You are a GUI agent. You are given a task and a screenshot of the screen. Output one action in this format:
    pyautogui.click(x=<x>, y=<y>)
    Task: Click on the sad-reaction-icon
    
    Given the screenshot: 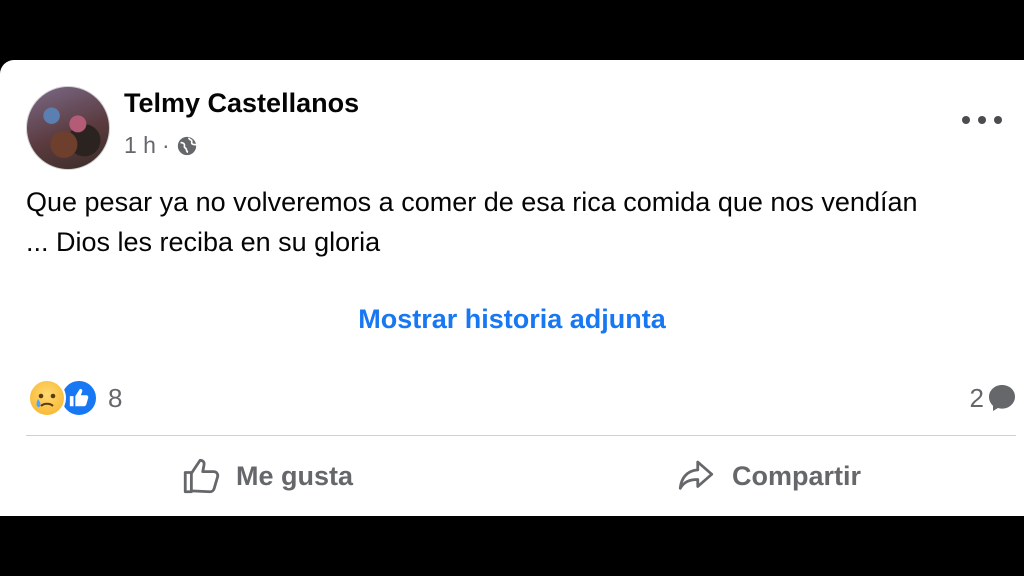 What is the action you would take?
    pyautogui.click(x=47, y=398)
    